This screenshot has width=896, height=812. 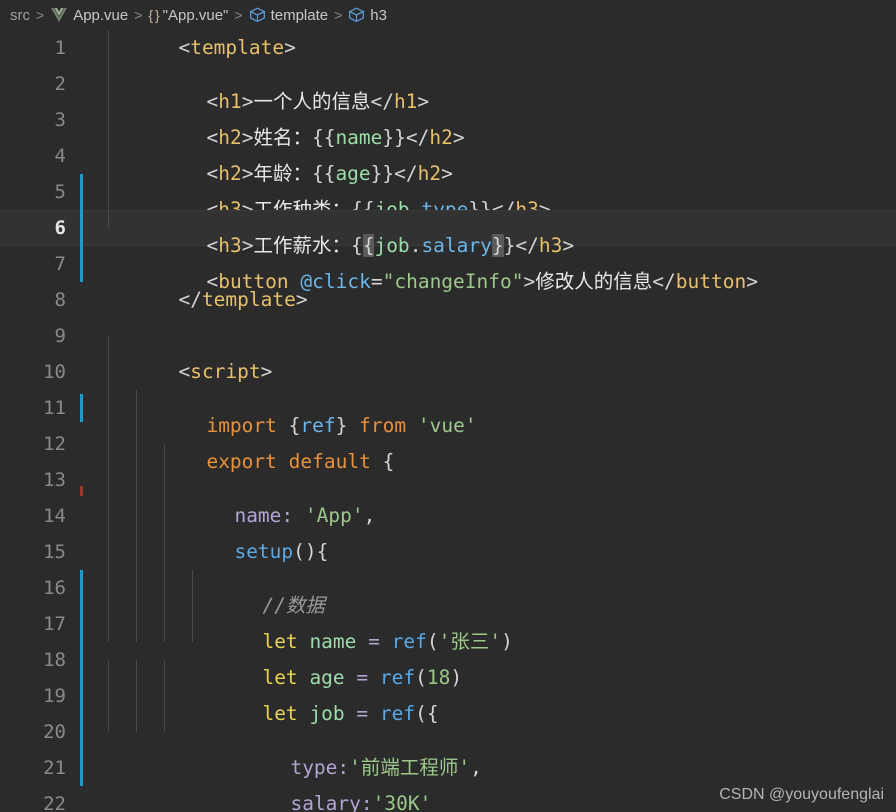 What do you see at coordinates (39, 336) in the screenshot?
I see `line-number: 9` at bounding box center [39, 336].